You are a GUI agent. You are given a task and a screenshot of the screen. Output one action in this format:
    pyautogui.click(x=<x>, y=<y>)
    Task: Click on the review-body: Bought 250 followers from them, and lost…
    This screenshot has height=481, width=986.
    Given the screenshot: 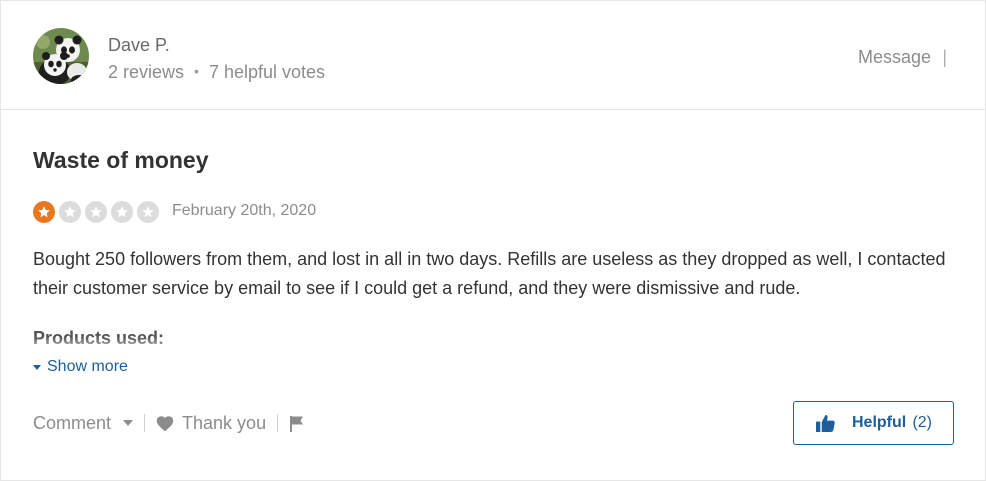 What is the action you would take?
    pyautogui.click(x=489, y=273)
    